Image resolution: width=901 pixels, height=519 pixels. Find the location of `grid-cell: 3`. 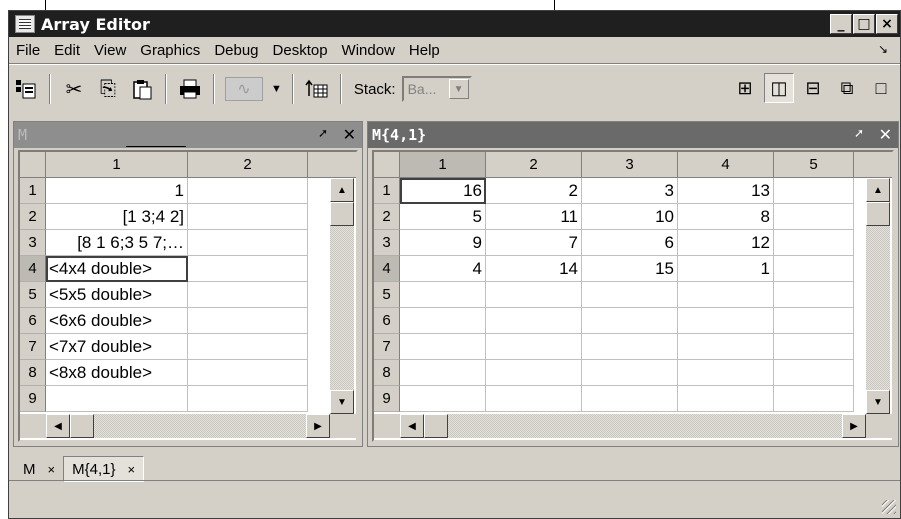

grid-cell: 3 is located at coordinates (630, 191).